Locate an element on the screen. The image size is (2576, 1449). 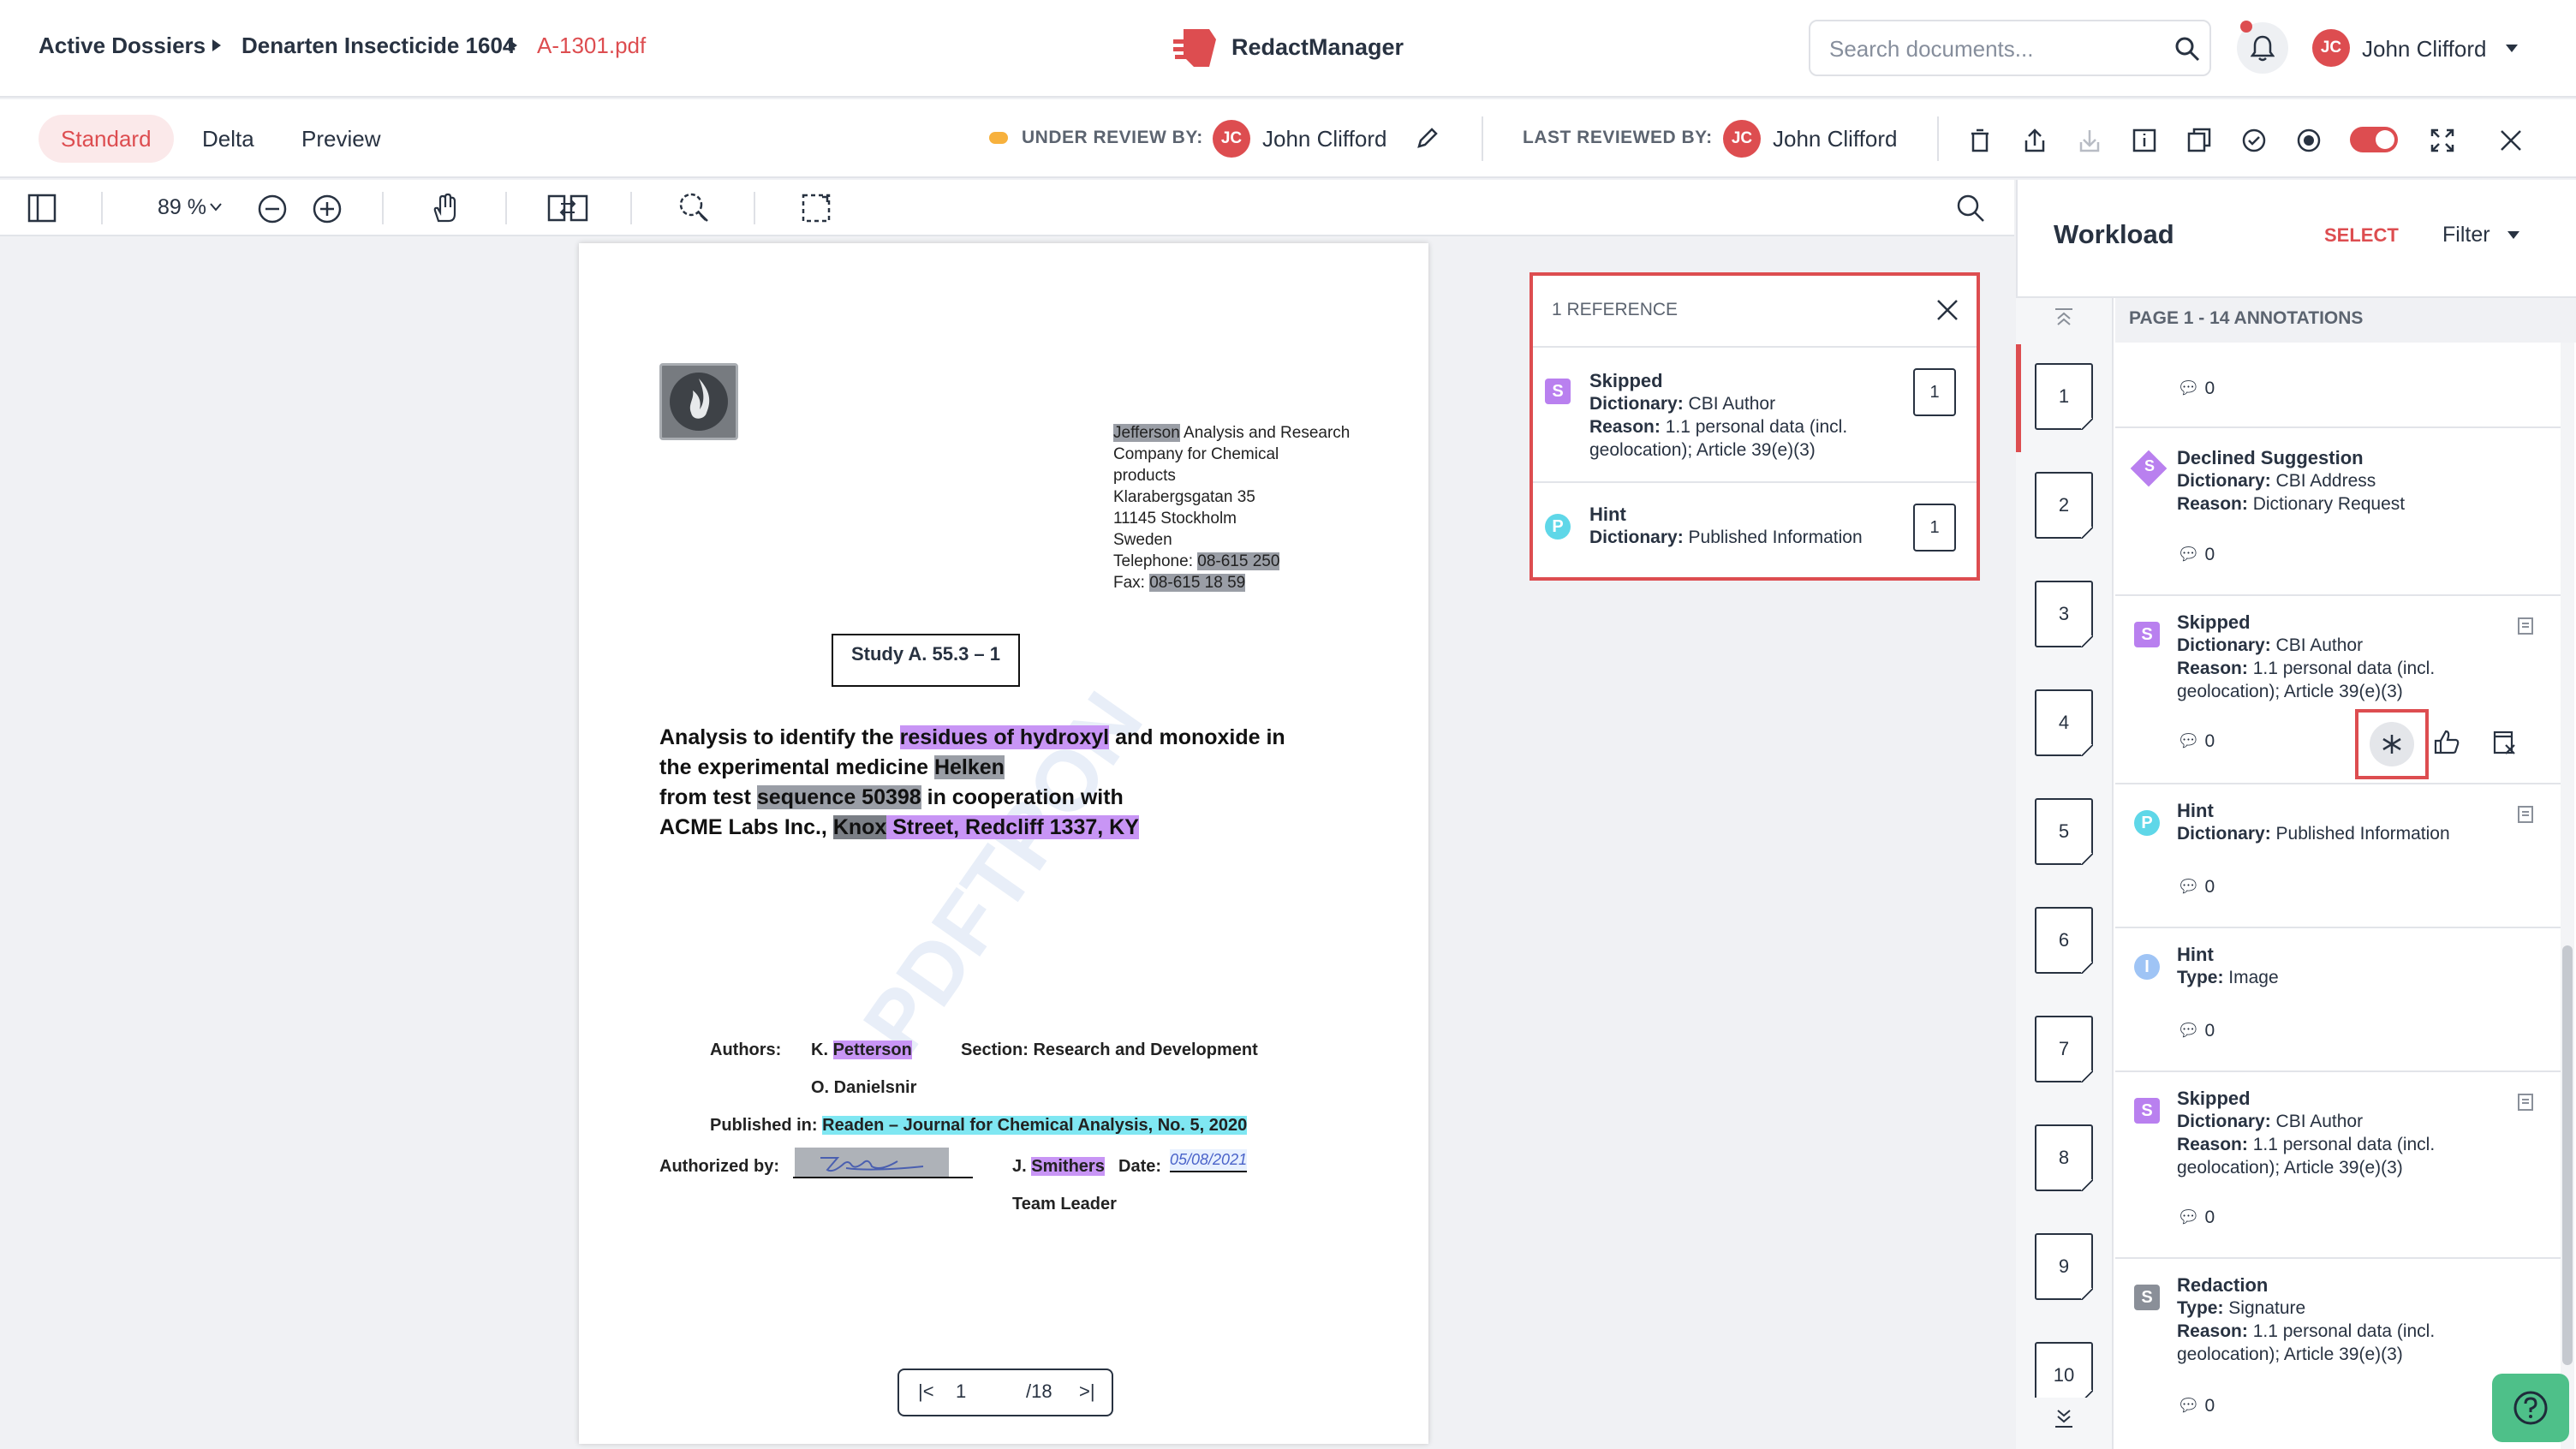
annotation-item: I Hint Type: Image 💬︎ 0 is located at coordinates (2338, 1001).